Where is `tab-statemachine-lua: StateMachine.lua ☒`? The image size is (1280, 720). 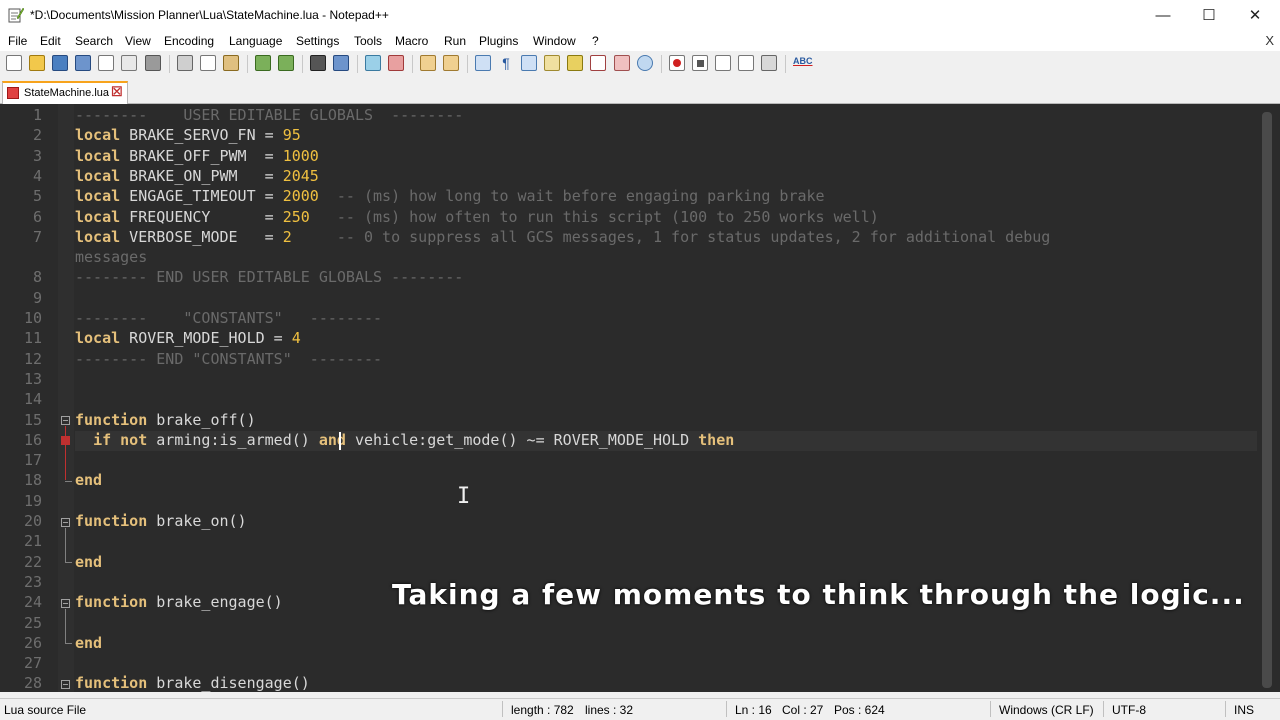
tab-statemachine-lua: StateMachine.lua ☒ is located at coordinates (65, 92).